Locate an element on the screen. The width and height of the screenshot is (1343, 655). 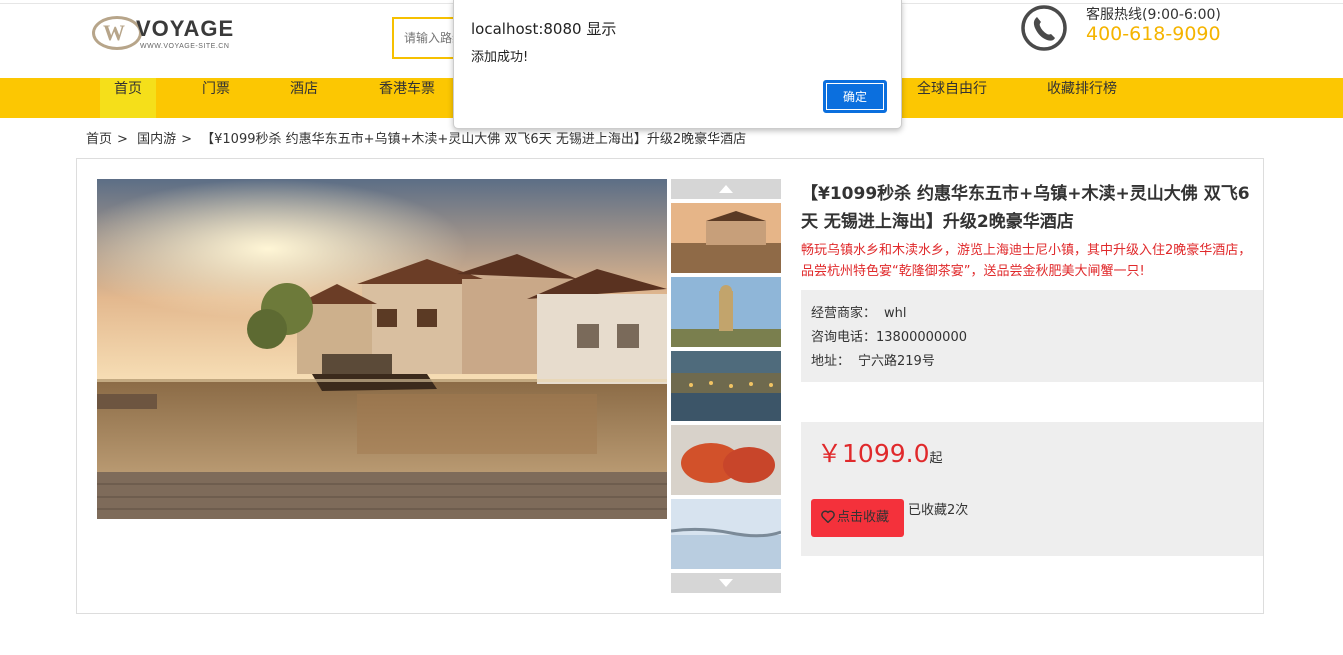
thumb-scroll-up is located at coordinates (726, 189).